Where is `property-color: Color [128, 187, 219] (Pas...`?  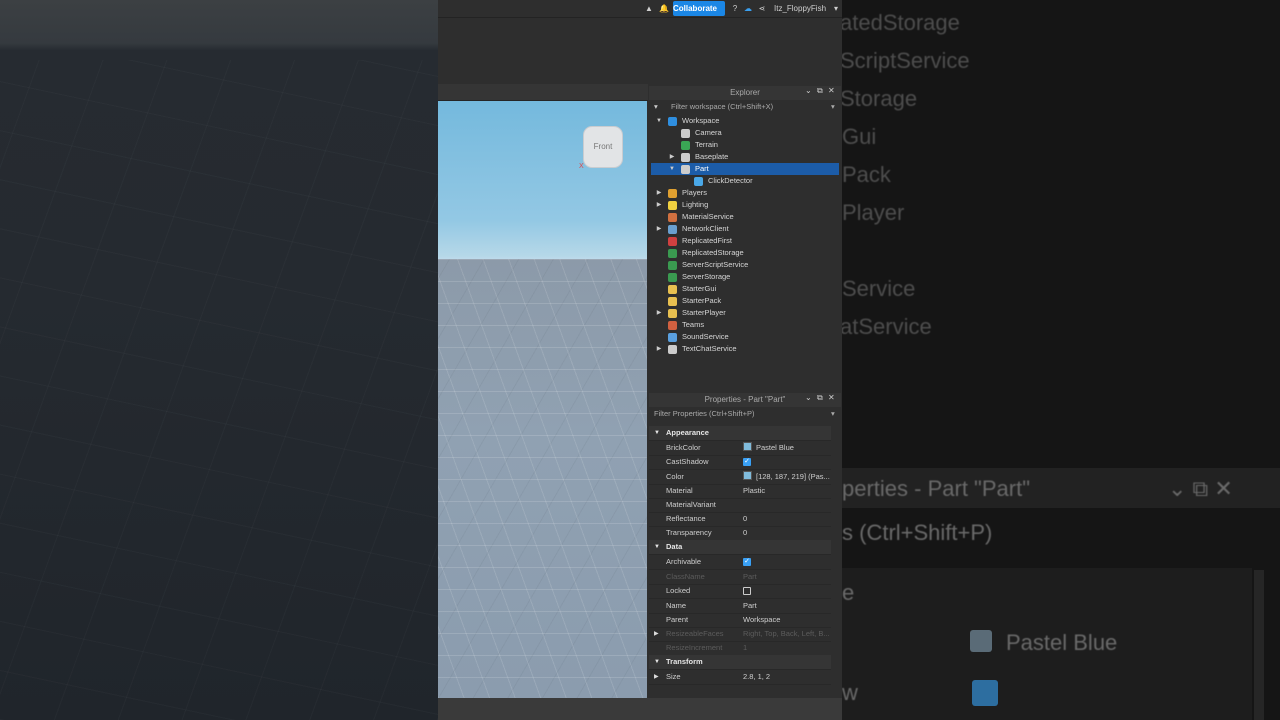 property-color: Color [128, 187, 219] (Pas... is located at coordinates (740, 477).